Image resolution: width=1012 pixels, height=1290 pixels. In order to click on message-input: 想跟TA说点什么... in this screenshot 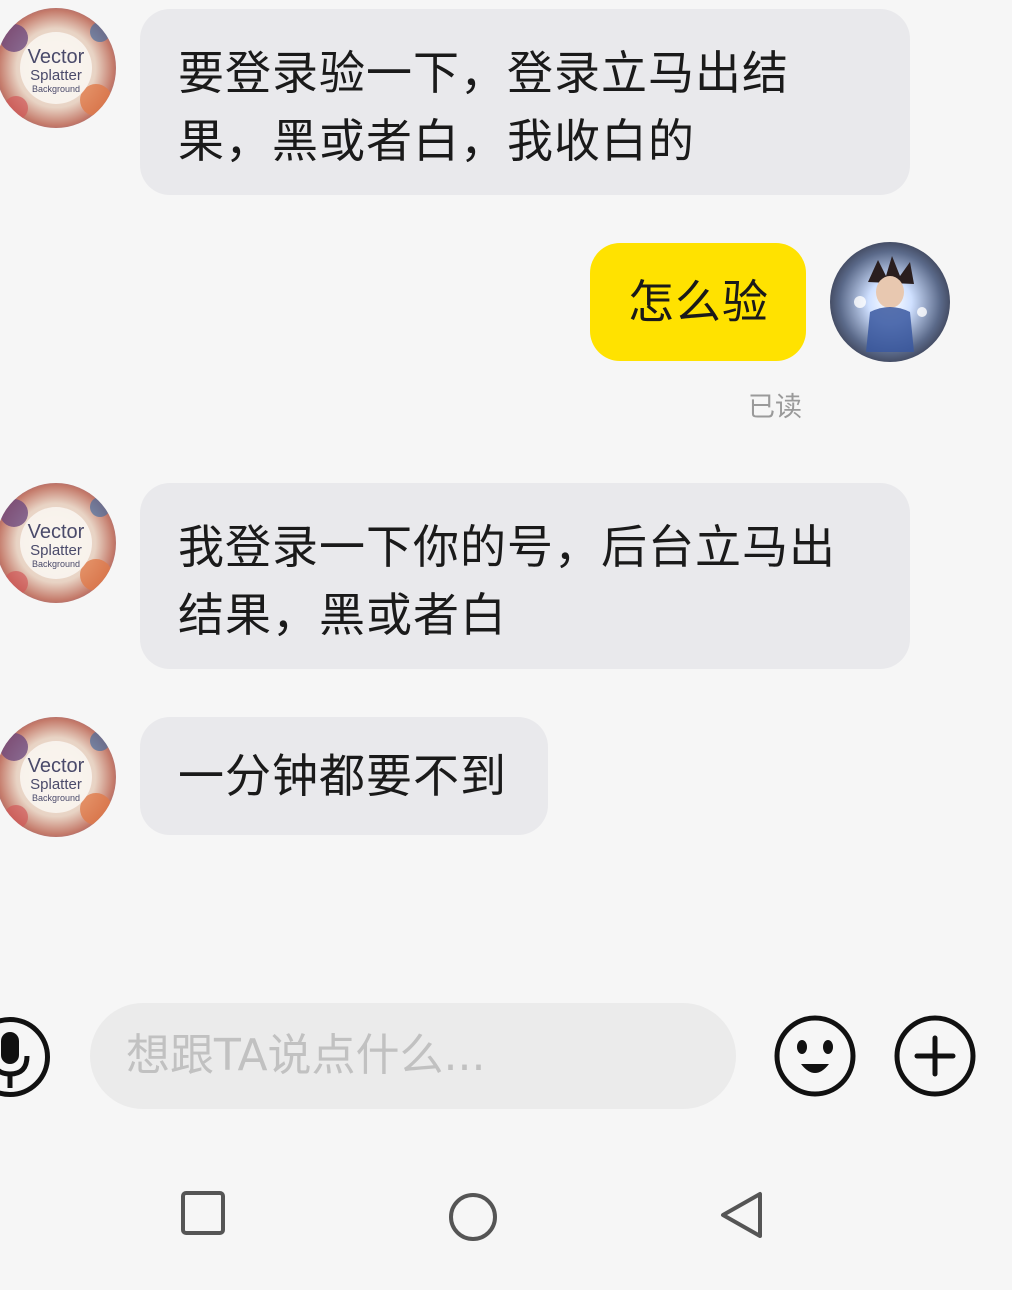, I will do `click(413, 1056)`.